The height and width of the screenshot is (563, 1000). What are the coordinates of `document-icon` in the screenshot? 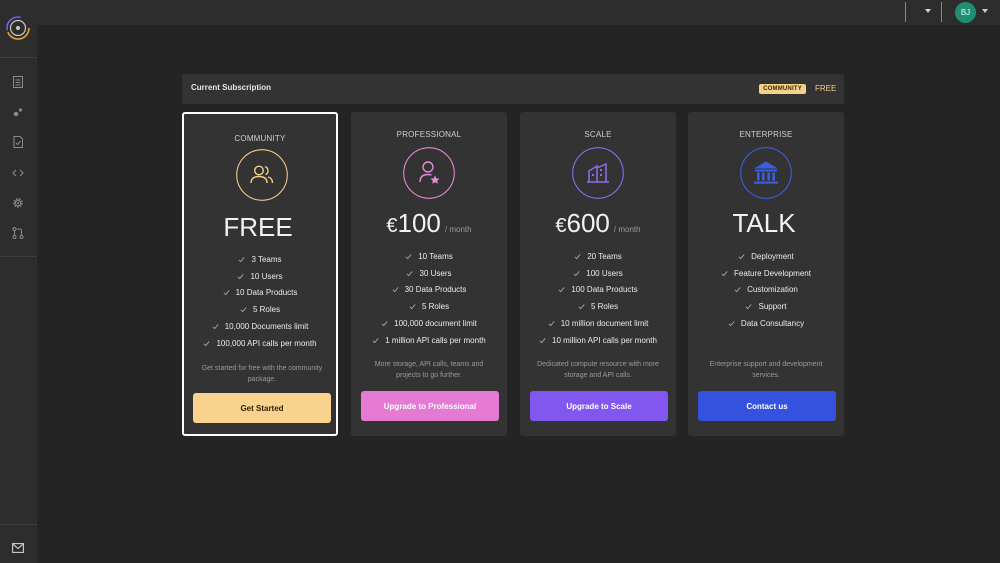 It's located at (18, 82).